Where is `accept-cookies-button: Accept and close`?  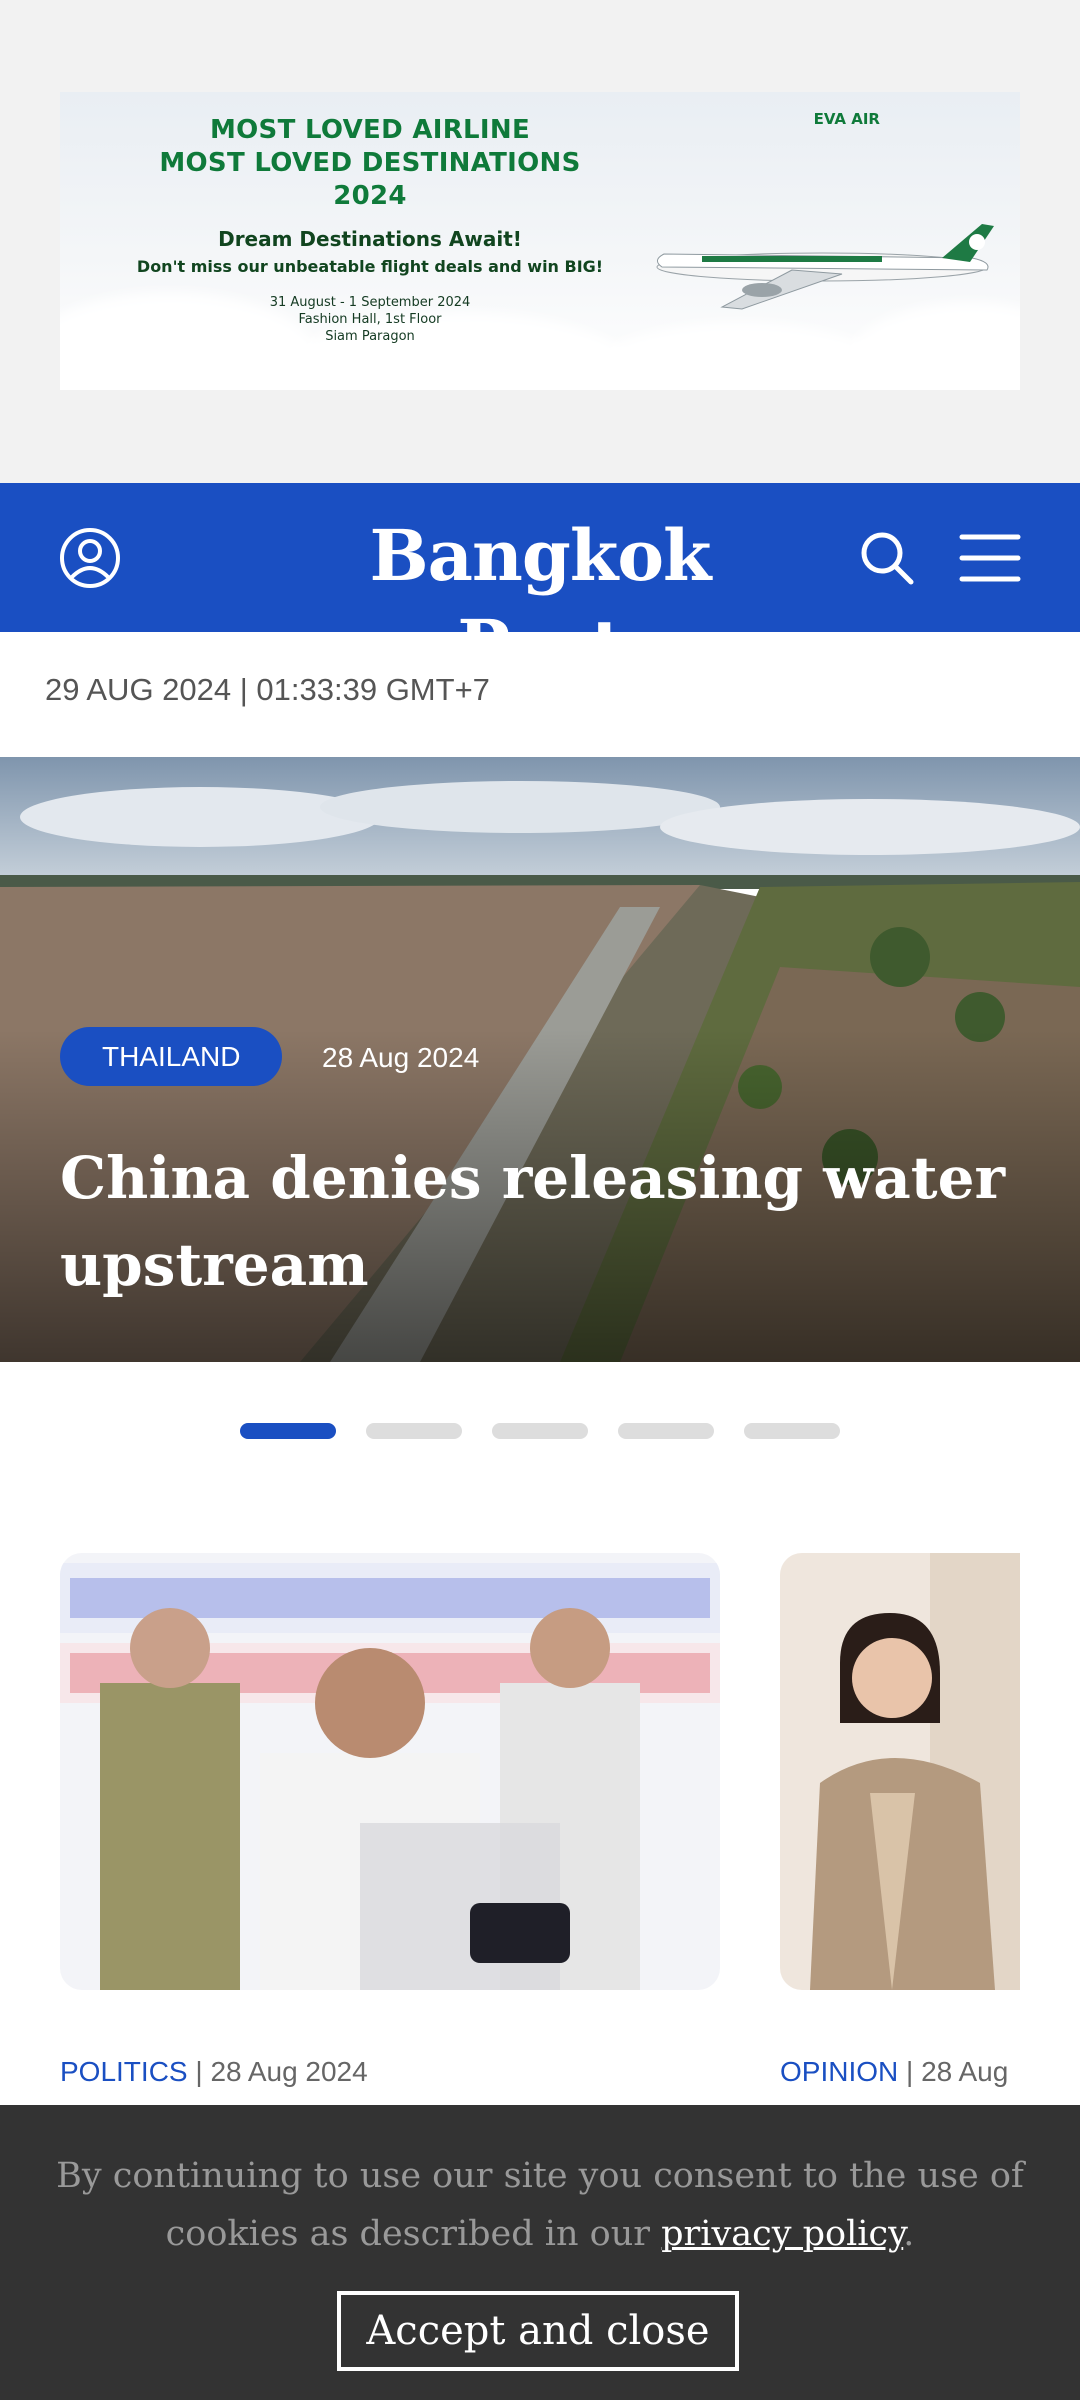
accept-cookies-button: Accept and close is located at coordinates (538, 2331).